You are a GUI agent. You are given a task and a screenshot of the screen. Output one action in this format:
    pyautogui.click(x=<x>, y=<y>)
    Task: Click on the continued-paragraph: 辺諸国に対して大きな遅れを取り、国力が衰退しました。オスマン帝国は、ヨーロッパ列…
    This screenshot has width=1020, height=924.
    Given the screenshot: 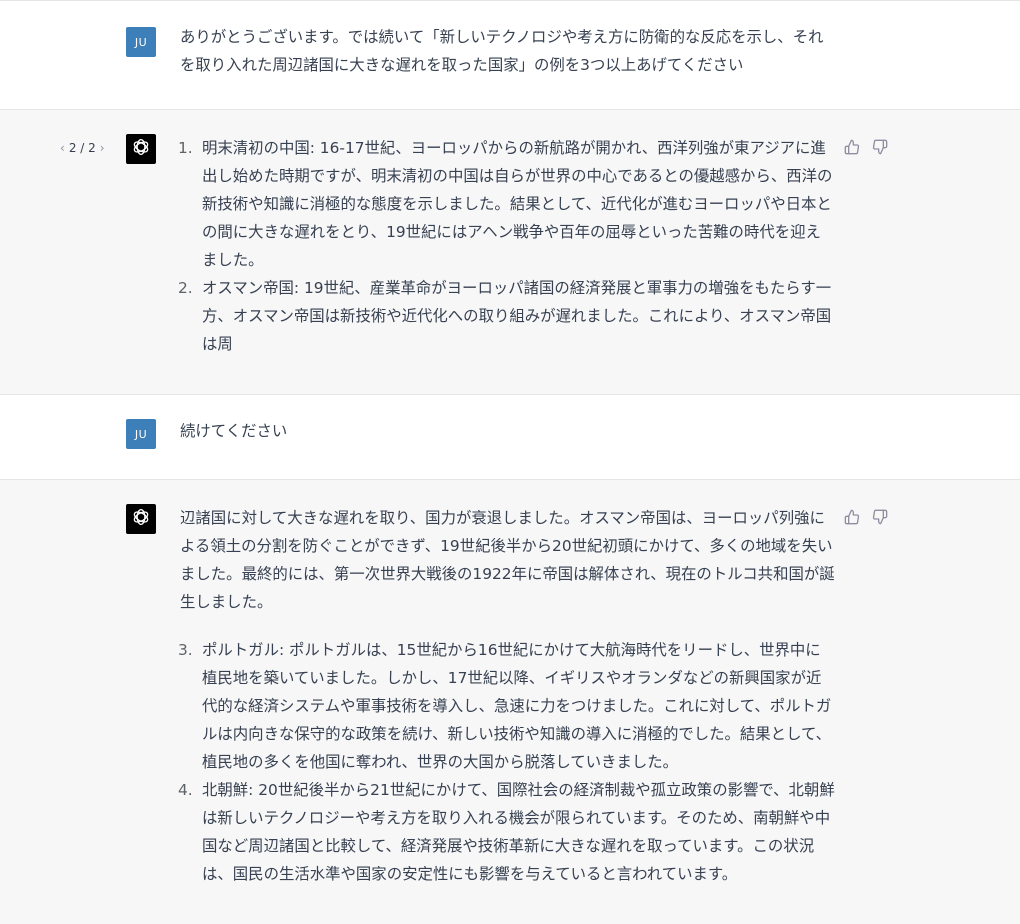 What is the action you would take?
    pyautogui.click(x=507, y=560)
    